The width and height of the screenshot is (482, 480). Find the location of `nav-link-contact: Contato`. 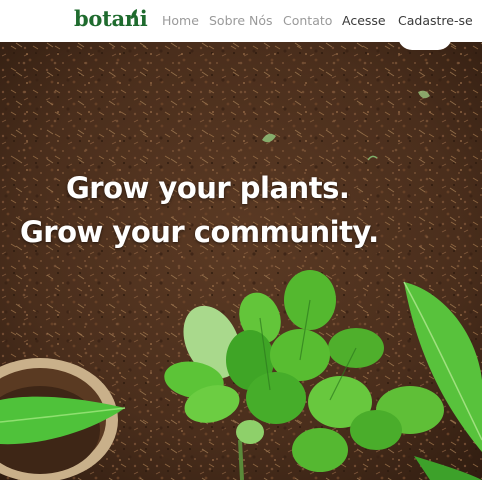

nav-link-contact: Contato is located at coordinates (307, 20).